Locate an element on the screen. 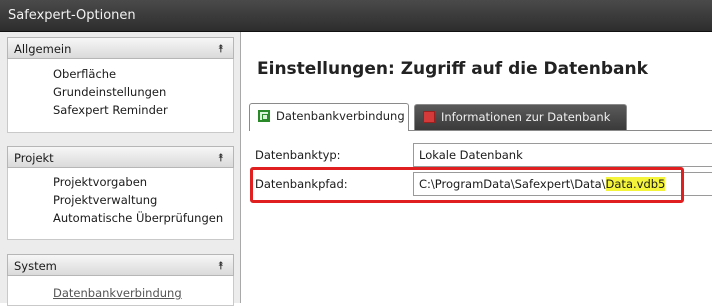  section-system: System ⯭ Datenbankverbindung is located at coordinates (120, 280).